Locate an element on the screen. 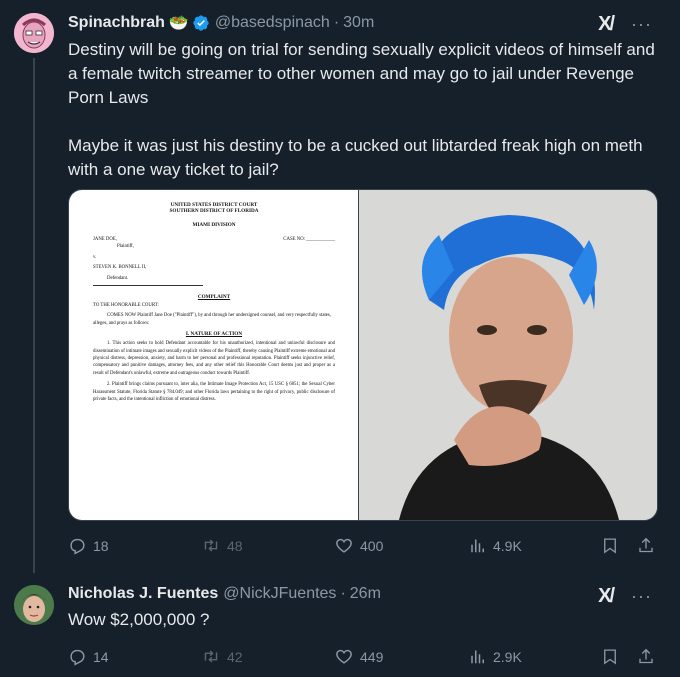 The height and width of the screenshot is (677, 680). doc-case-no: CASE NO: ____________ is located at coordinates (309, 239).